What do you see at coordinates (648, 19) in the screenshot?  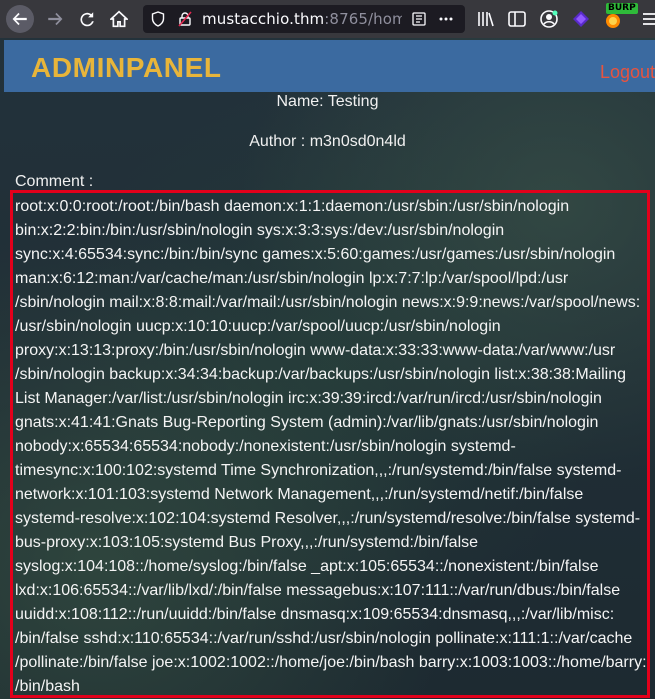 I see `menu-icon` at bounding box center [648, 19].